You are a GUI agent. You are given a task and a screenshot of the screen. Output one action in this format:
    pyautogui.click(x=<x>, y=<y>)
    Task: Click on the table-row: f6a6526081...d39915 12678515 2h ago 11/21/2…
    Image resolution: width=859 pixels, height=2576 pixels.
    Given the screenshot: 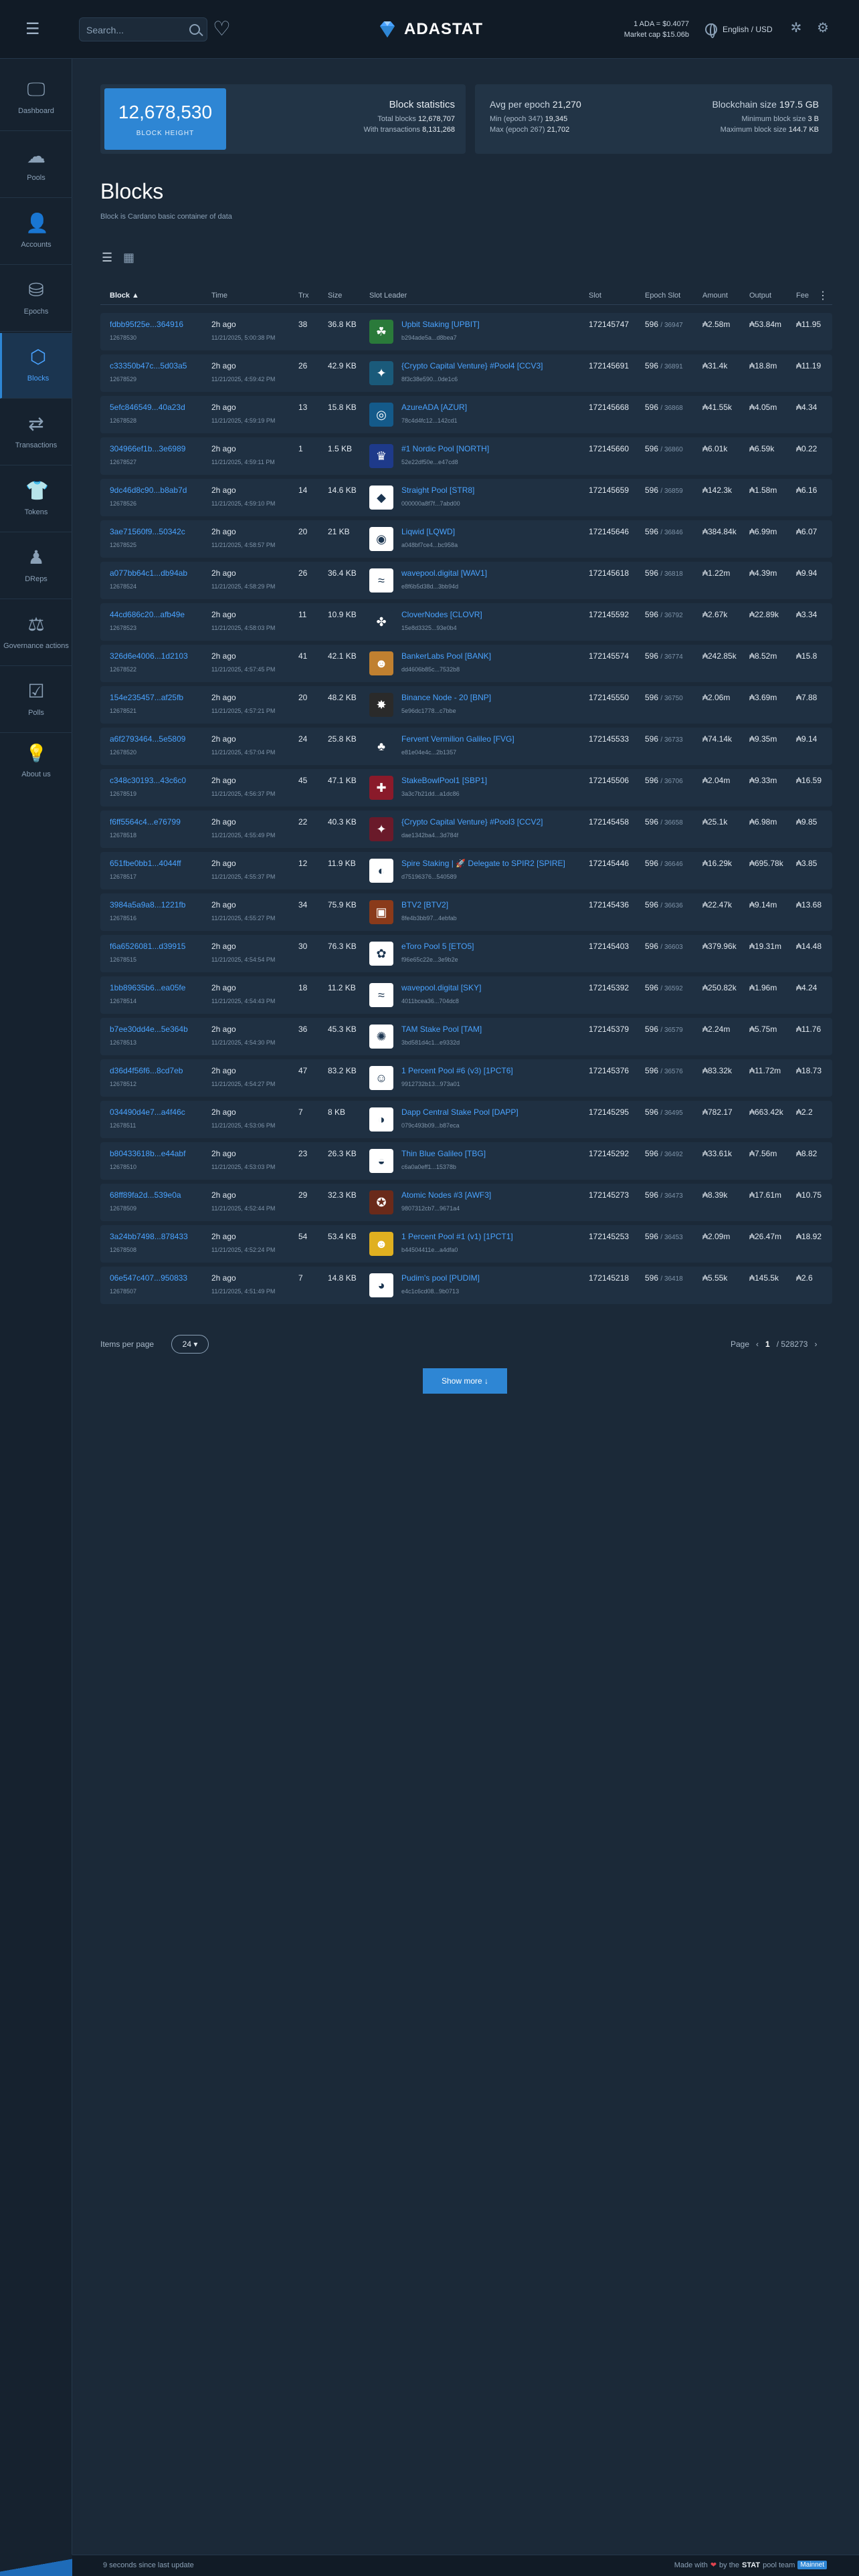 What is the action you would take?
    pyautogui.click(x=466, y=953)
    